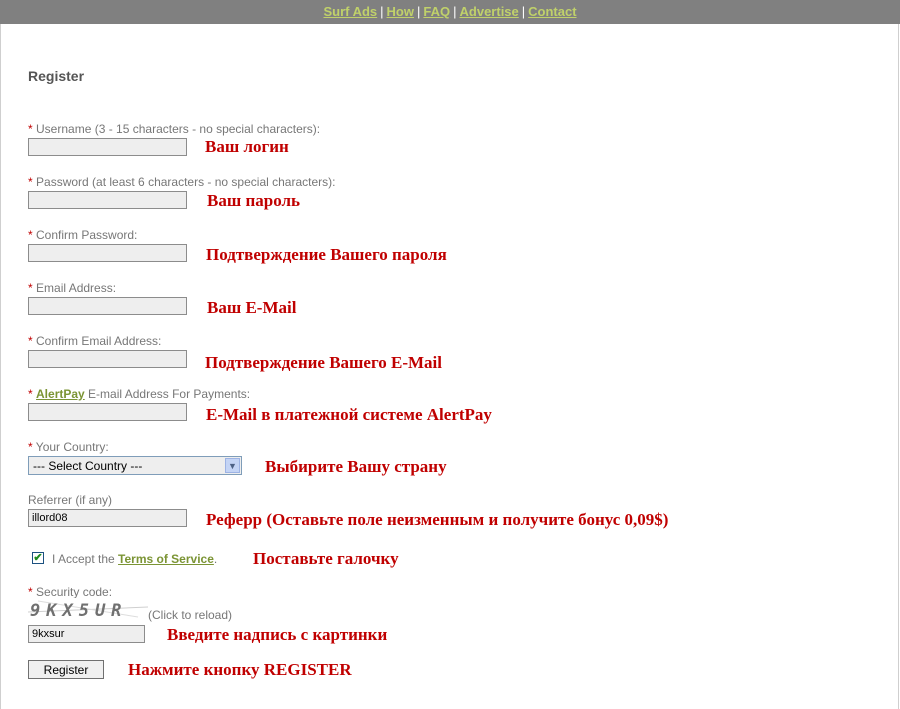 The height and width of the screenshot is (709, 900). I want to click on confirm-email-input, so click(107, 359).